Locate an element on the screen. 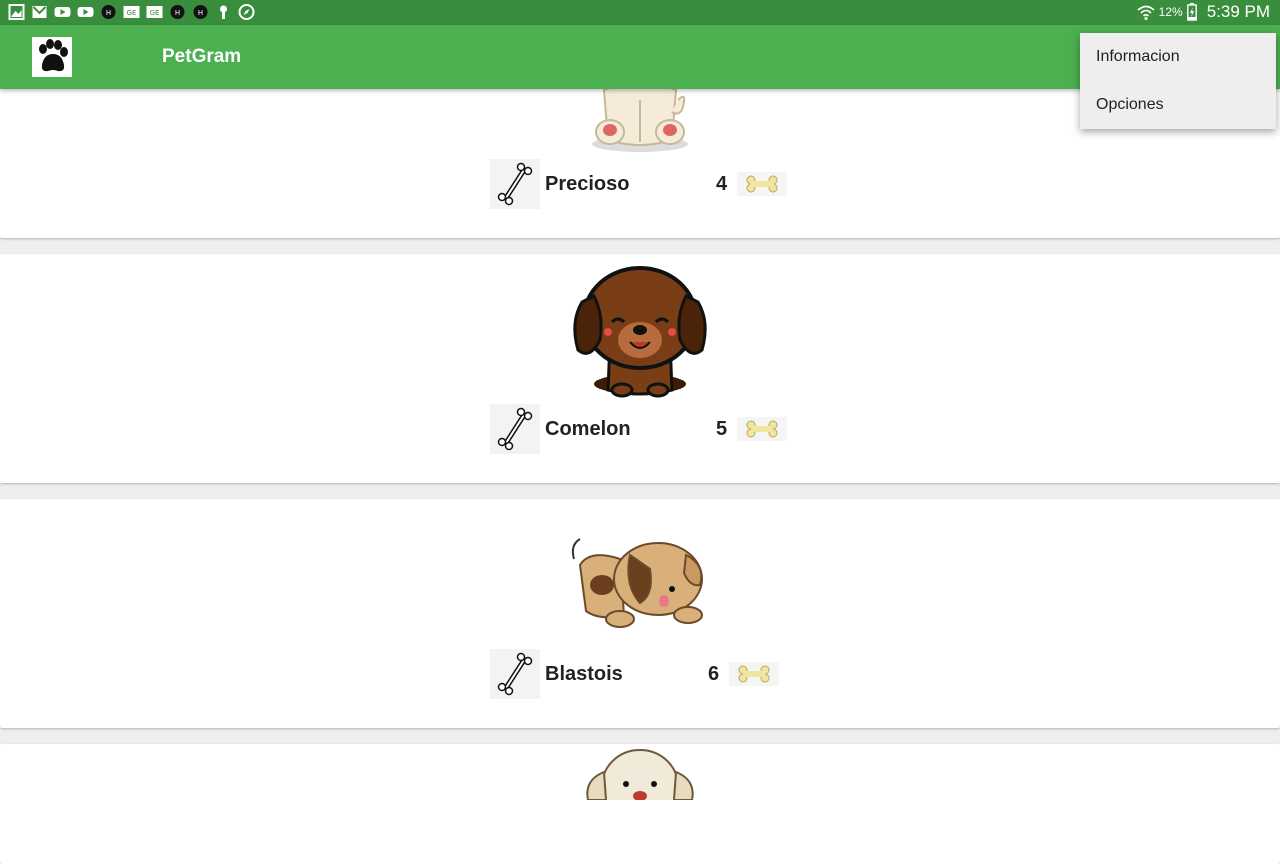 This screenshot has height=864, width=1280. pet-image-brown-puppy is located at coordinates (640, 332).